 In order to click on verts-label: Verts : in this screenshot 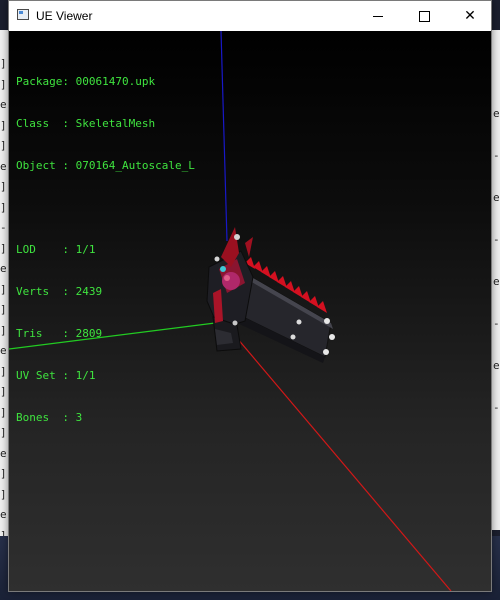, I will do `click(42, 291)`.